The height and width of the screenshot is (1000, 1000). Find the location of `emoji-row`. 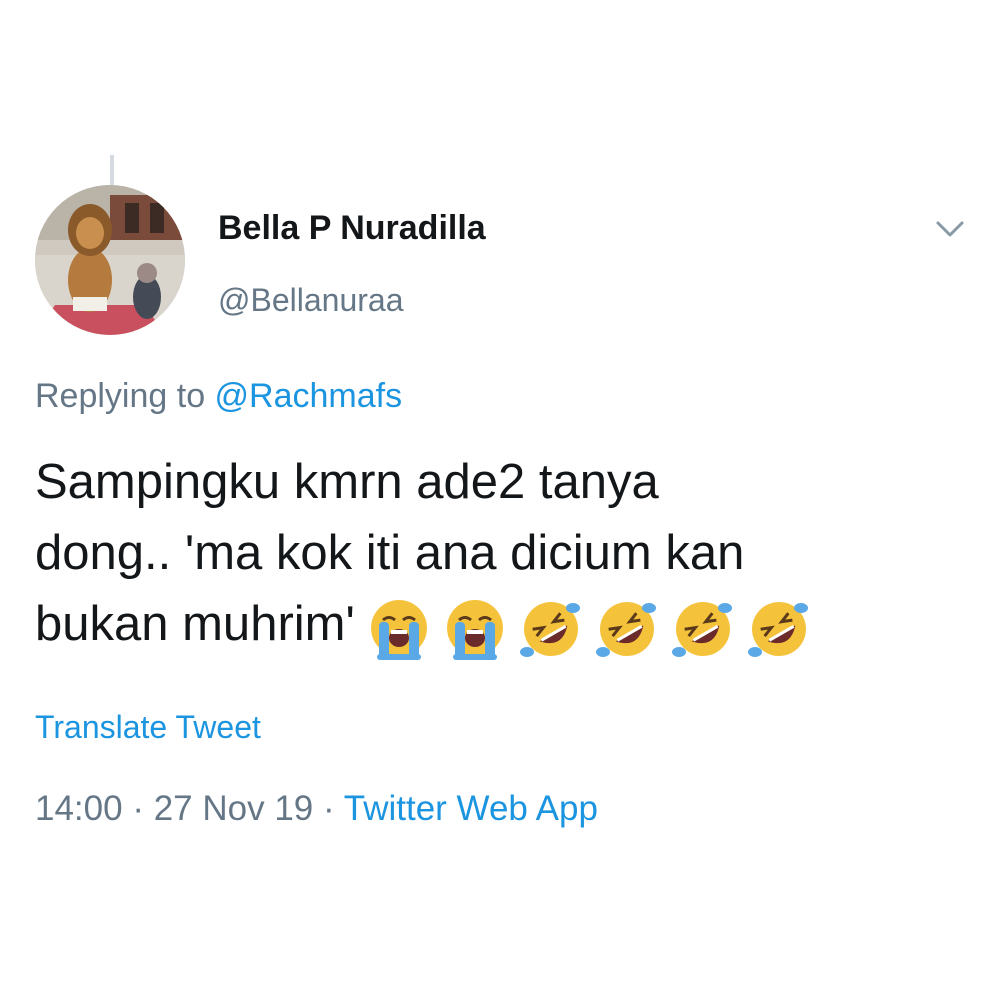

emoji-row is located at coordinates (589, 627).